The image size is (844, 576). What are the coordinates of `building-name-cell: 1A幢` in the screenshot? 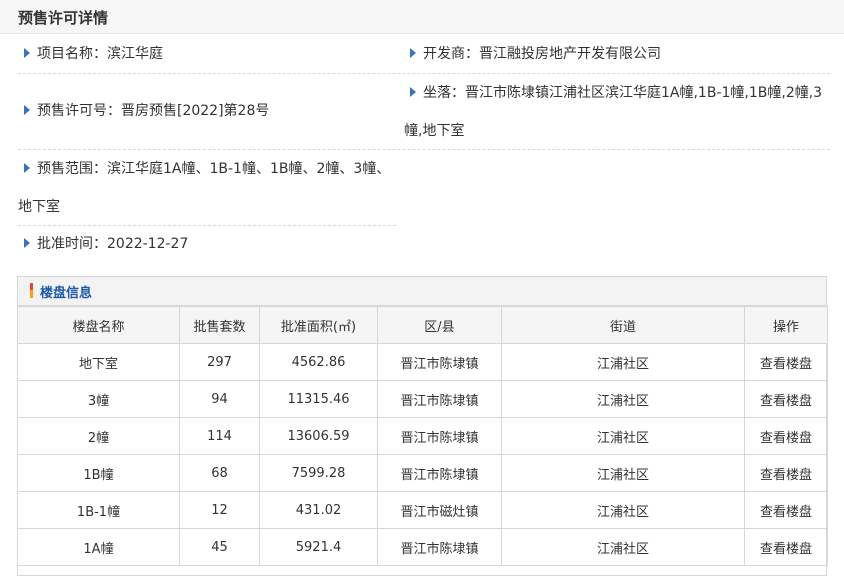 It's located at (98, 547).